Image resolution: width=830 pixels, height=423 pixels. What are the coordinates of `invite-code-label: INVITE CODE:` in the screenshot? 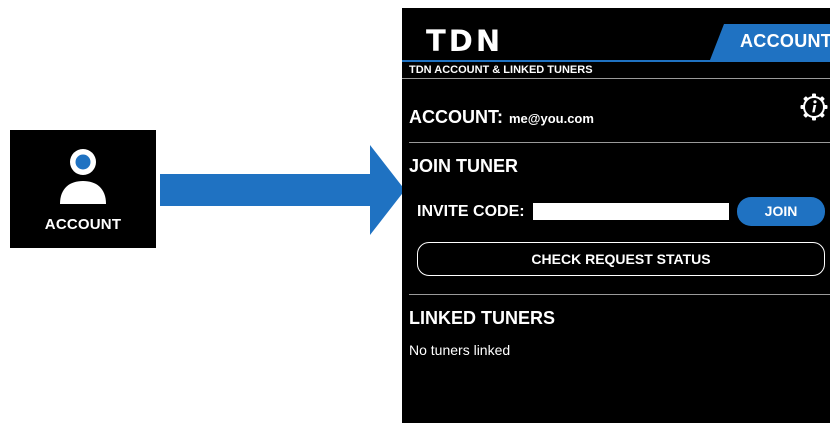 It's located at (471, 211).